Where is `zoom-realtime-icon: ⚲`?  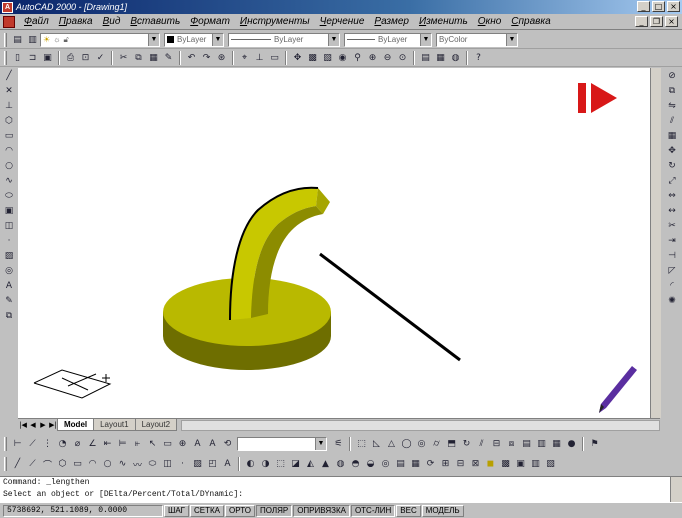
zoom-realtime-icon: ⚲ is located at coordinates (357, 58).